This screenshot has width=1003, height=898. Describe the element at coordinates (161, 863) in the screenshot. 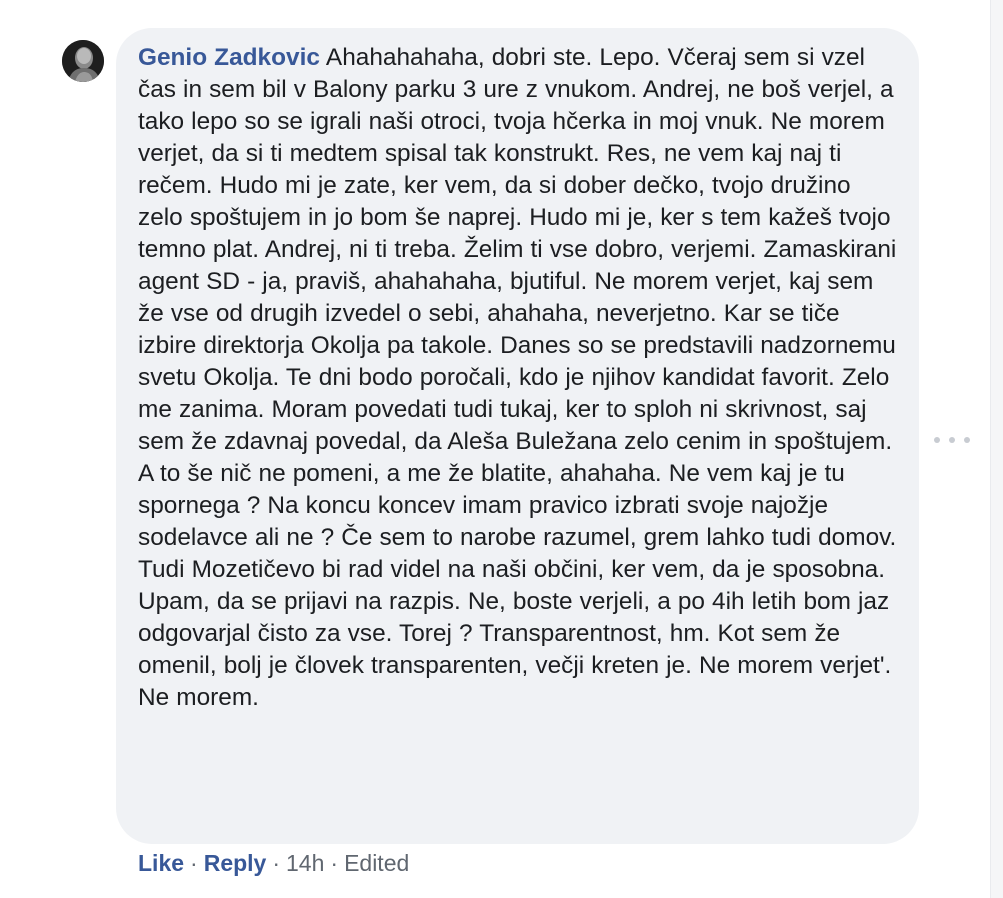

I see `like-link: Like` at that location.